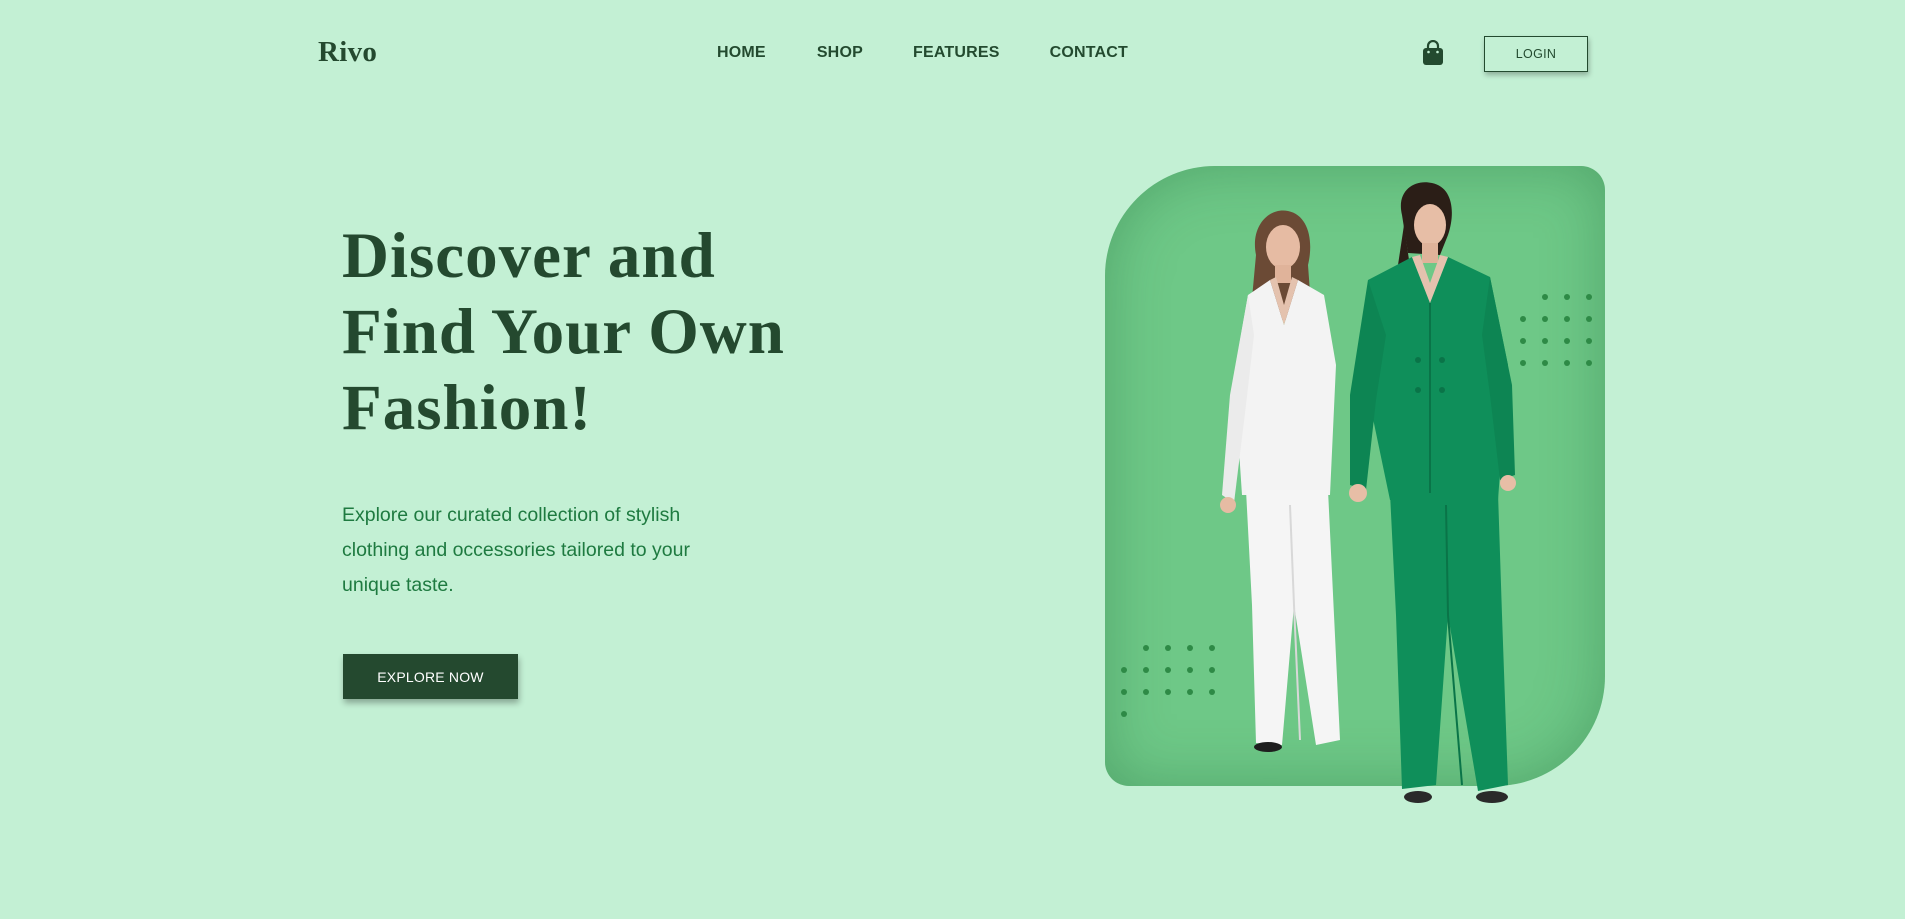 The image size is (1905, 919). I want to click on nav-link-contact: CONTACT, so click(1089, 53).